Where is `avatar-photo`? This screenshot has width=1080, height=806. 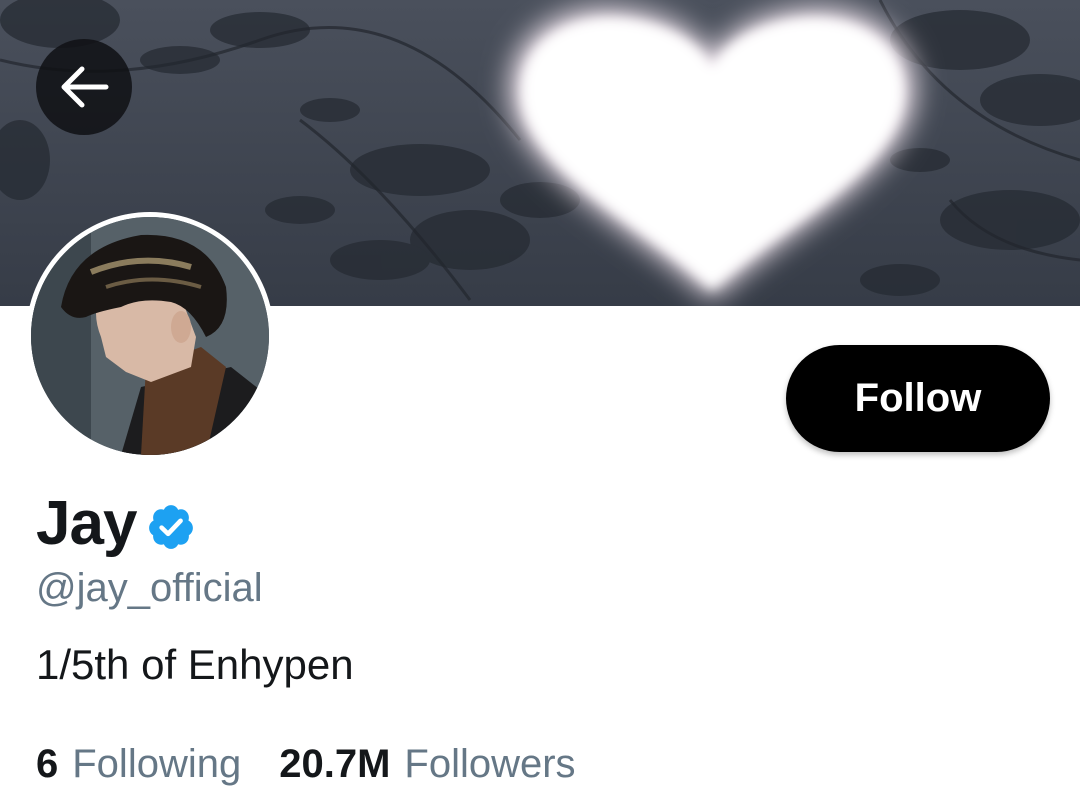 avatar-photo is located at coordinates (150, 336).